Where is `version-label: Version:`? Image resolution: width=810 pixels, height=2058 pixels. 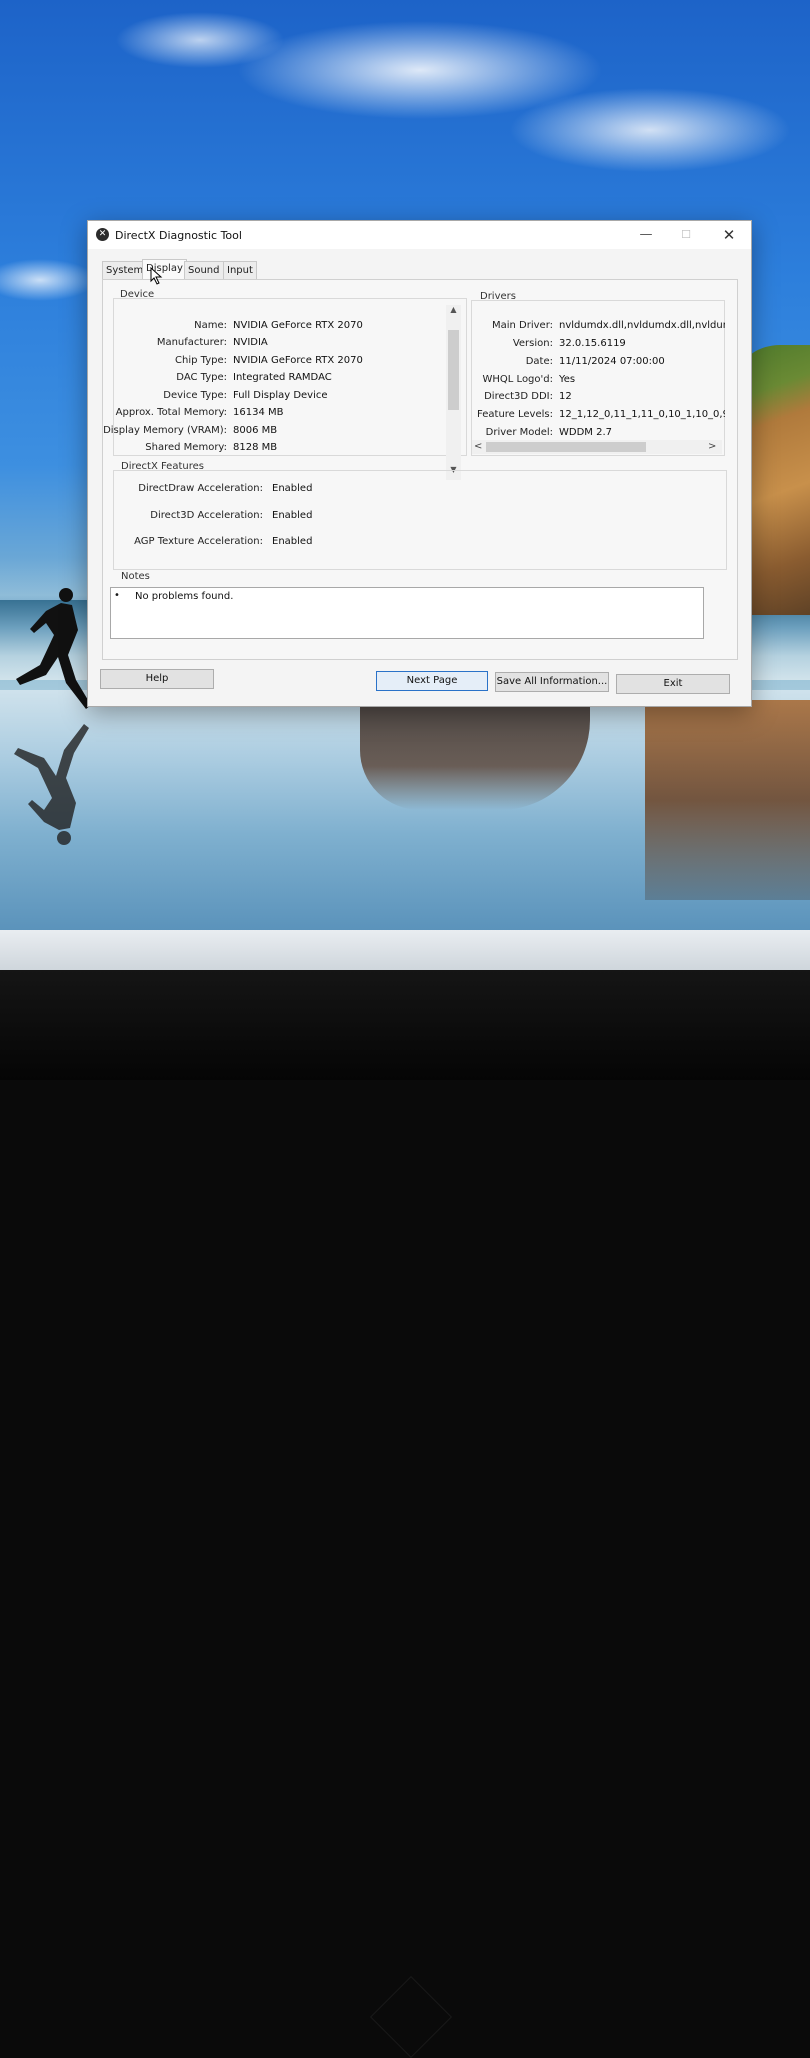
version-label: Version: is located at coordinates (532, 343).